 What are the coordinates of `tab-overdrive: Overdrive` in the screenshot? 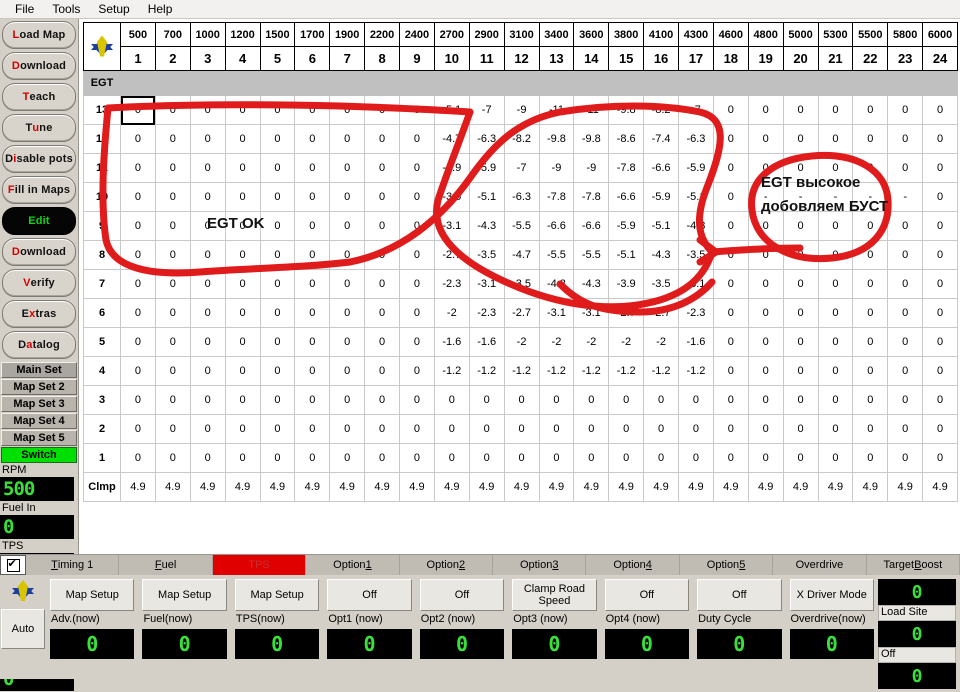 It's located at (820, 565).